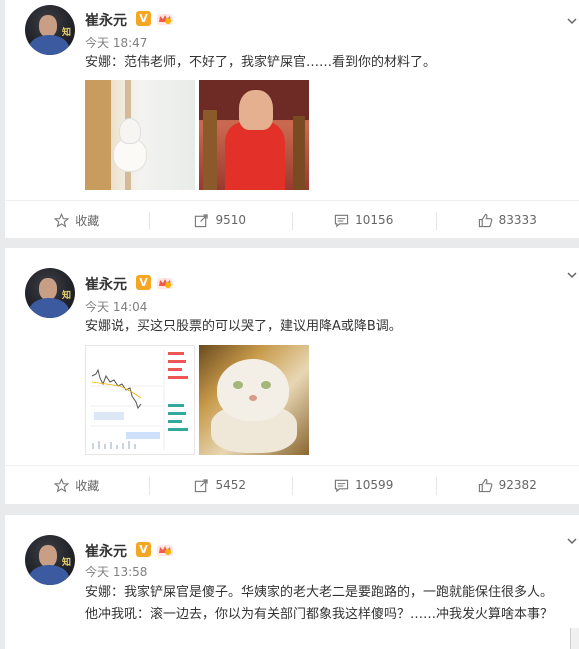  Describe the element at coordinates (574, 638) in the screenshot. I see `scrollbar` at that location.